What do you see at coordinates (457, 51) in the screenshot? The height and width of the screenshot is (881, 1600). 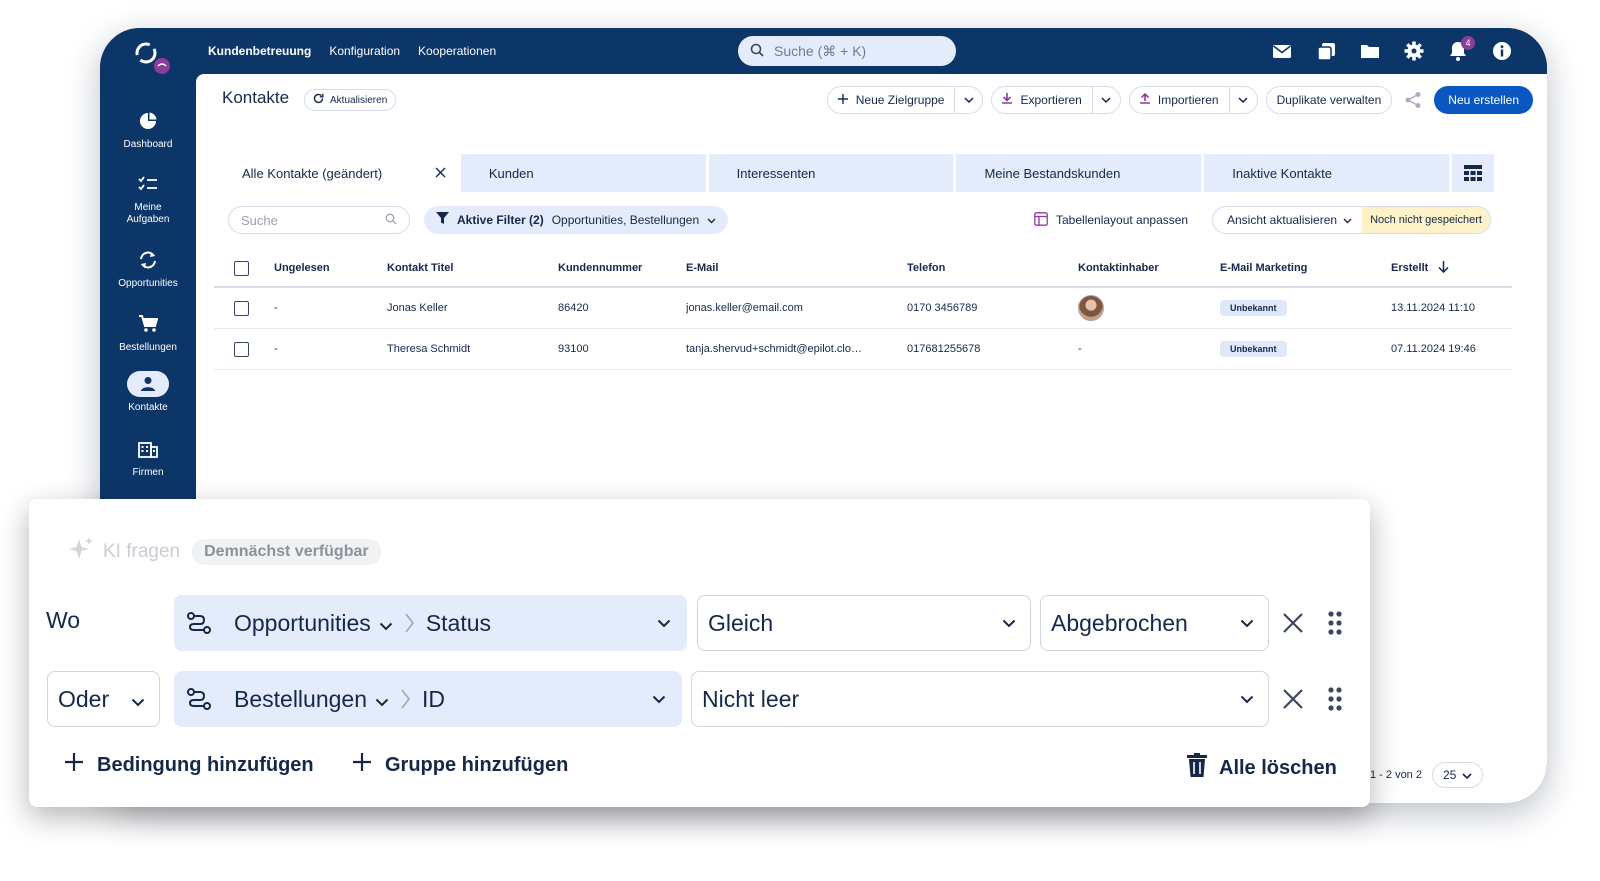 I see `nav-kooperationen: Kooperationen` at bounding box center [457, 51].